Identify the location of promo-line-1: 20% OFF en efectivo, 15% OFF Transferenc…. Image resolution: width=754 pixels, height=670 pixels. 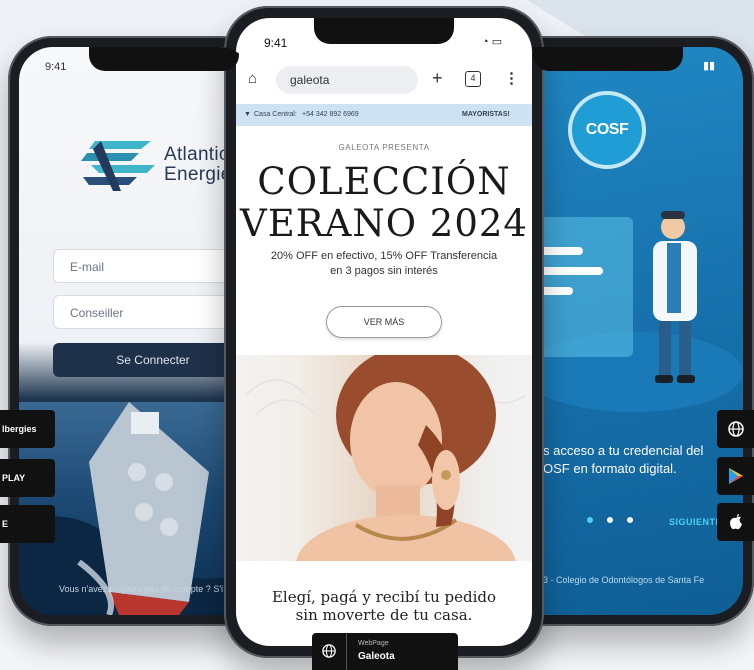
(384, 256).